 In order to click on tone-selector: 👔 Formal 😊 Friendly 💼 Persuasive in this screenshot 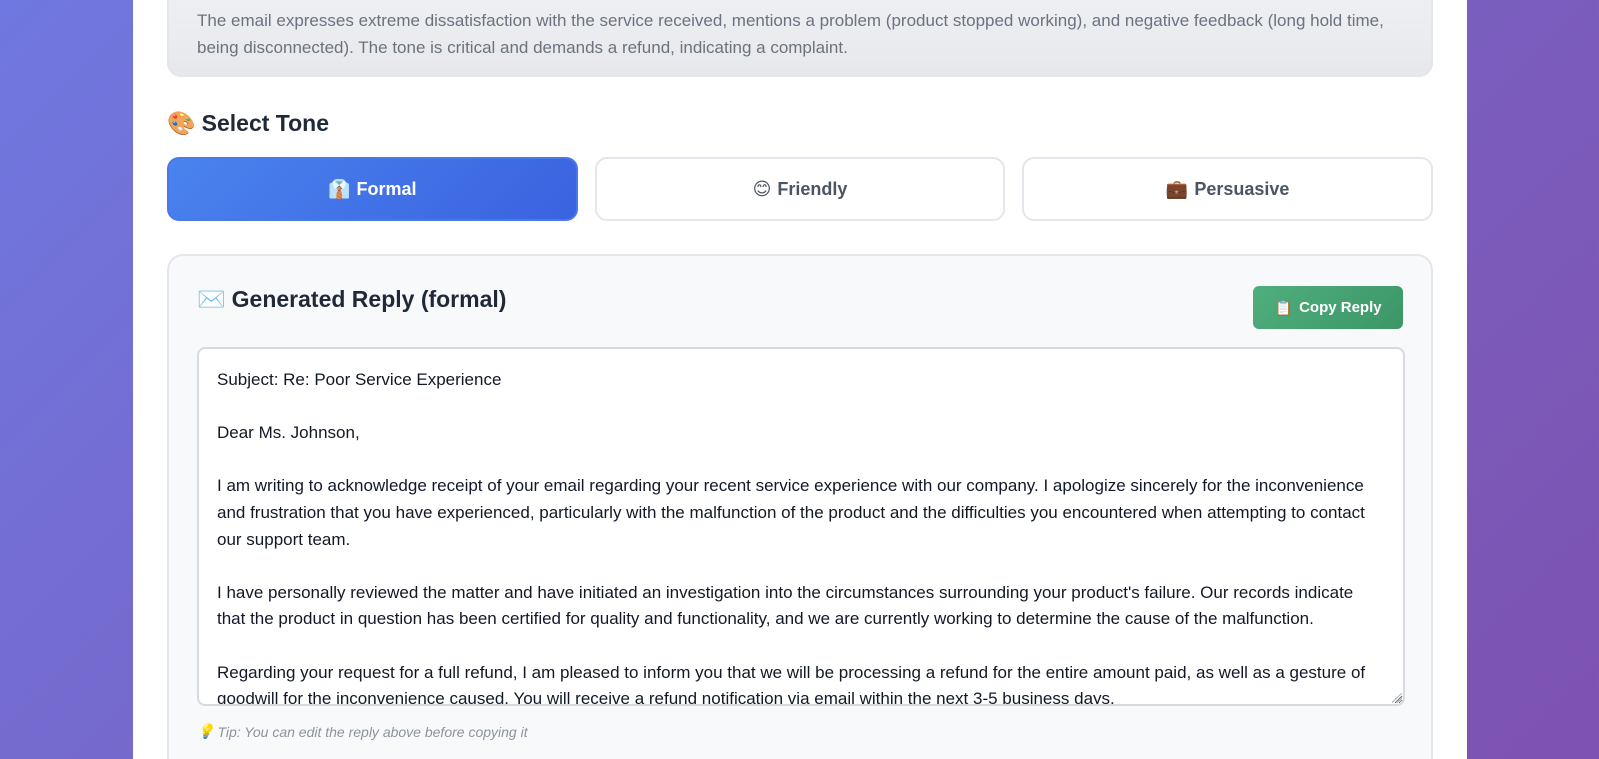, I will do `click(800, 189)`.